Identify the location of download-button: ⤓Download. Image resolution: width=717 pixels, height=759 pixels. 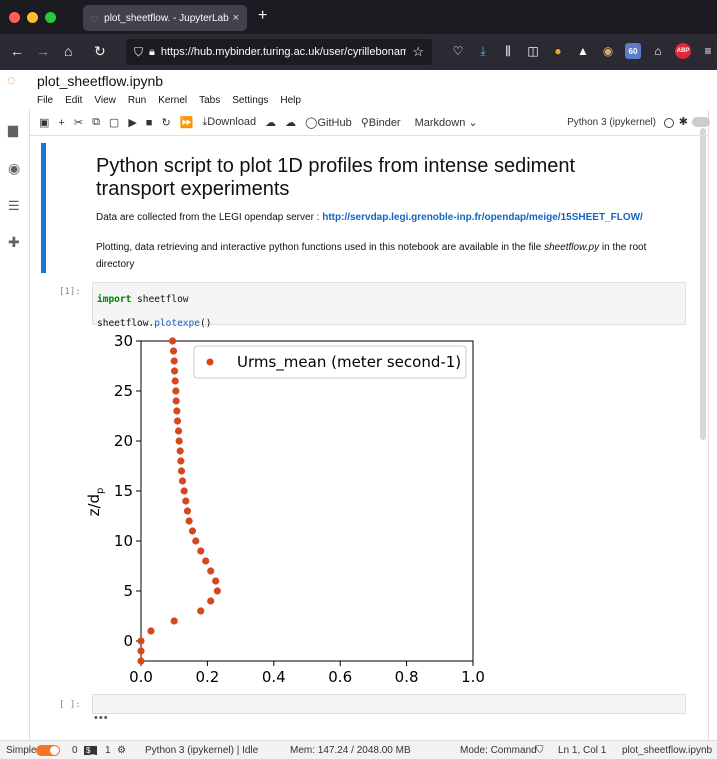
(229, 122).